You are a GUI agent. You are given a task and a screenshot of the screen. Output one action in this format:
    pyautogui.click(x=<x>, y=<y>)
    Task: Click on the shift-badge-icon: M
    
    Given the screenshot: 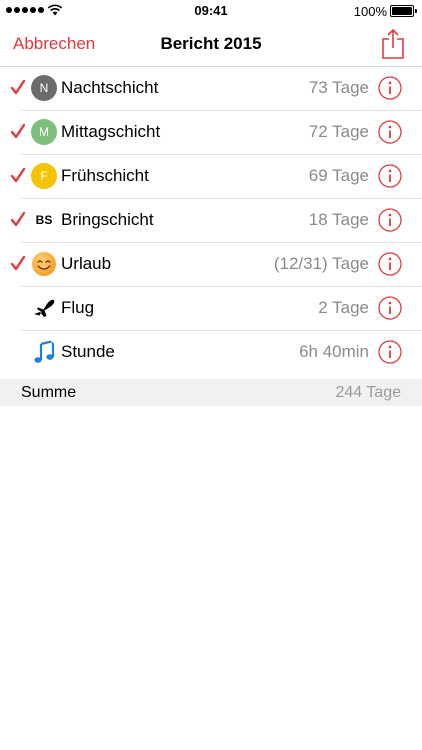 What is the action you would take?
    pyautogui.click(x=44, y=132)
    